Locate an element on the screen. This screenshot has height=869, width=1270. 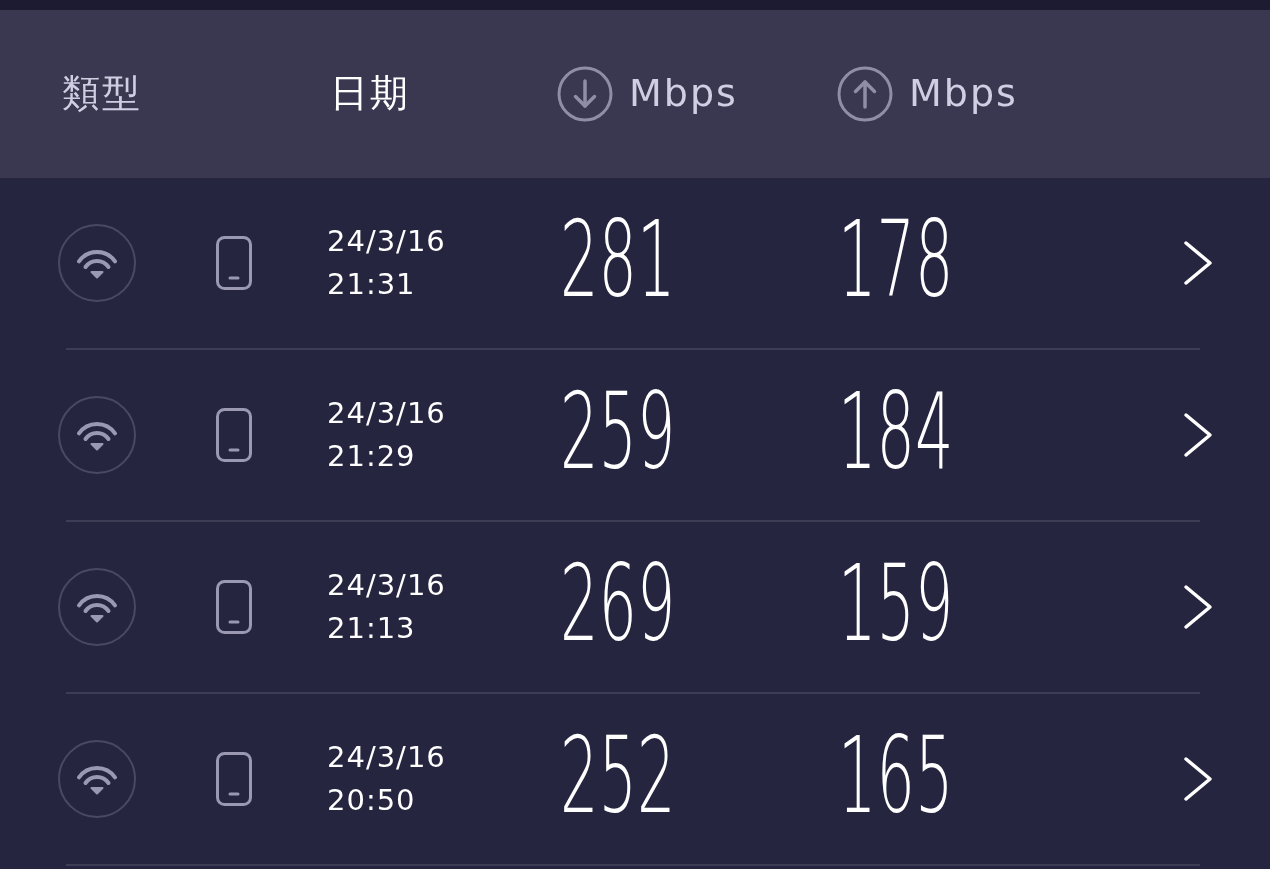
upload-speed: 184 is located at coordinates (896, 432).